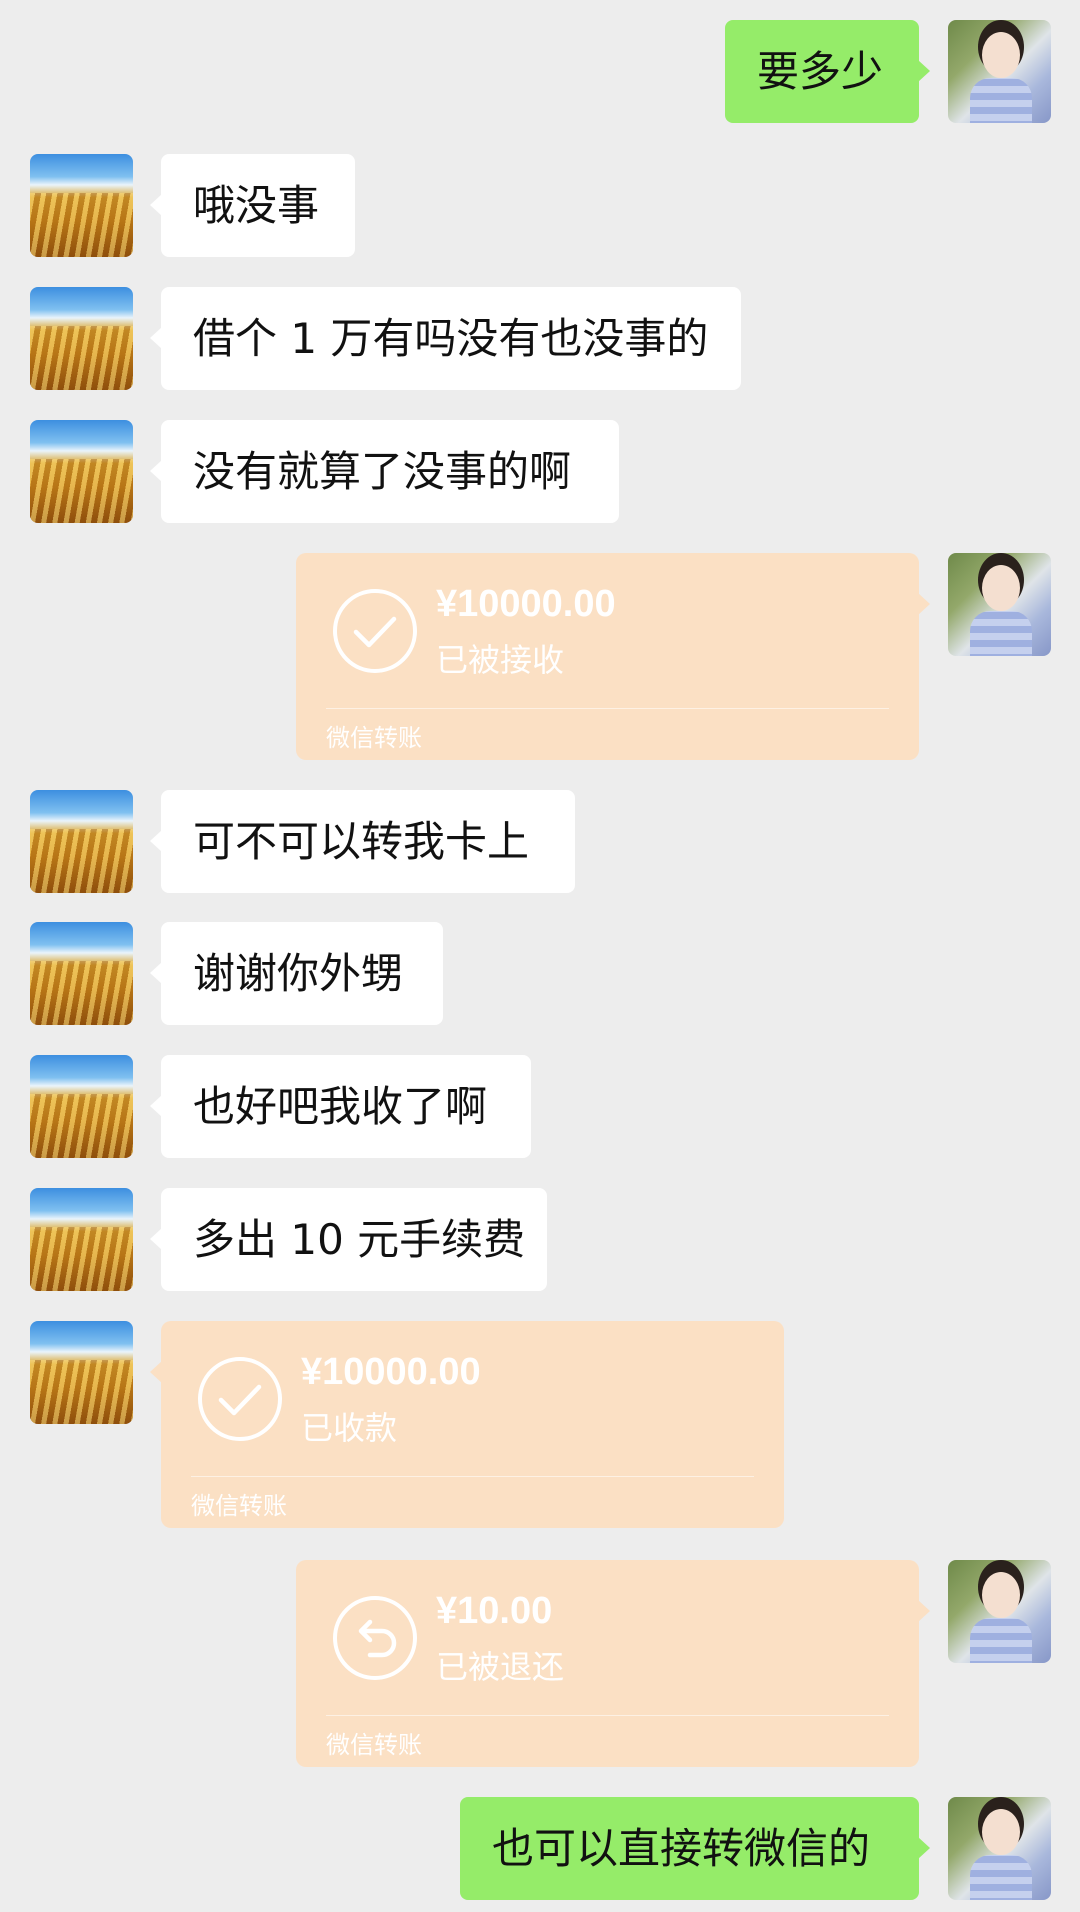 The height and width of the screenshot is (1912, 1080). I want to click on message-bubble-incoming: 哦没事, so click(252, 205).